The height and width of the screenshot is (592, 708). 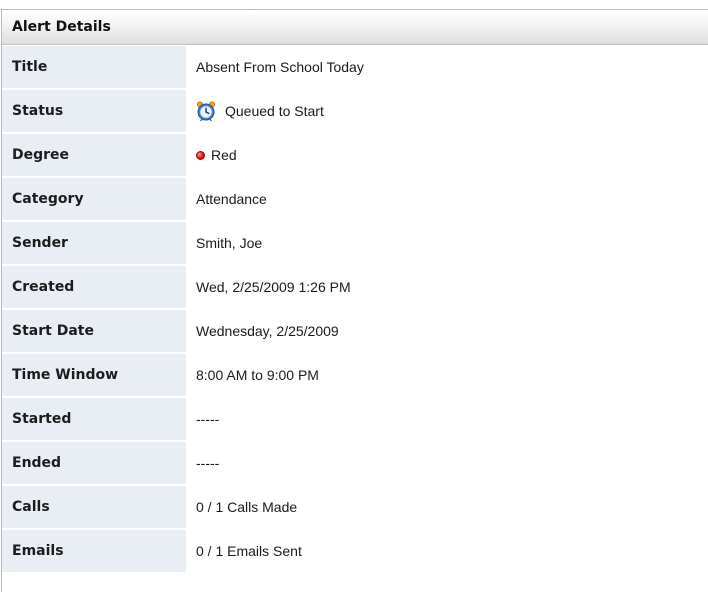 What do you see at coordinates (273, 287) in the screenshot?
I see `created-value: Wed, 2/25/2009 1:26 PM` at bounding box center [273, 287].